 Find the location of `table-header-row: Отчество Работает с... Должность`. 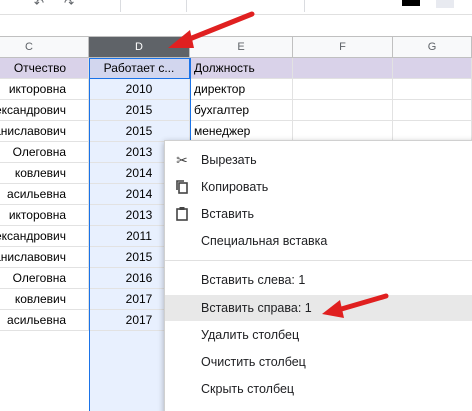

table-header-row: Отчество Работает с... Должность is located at coordinates (236, 68).